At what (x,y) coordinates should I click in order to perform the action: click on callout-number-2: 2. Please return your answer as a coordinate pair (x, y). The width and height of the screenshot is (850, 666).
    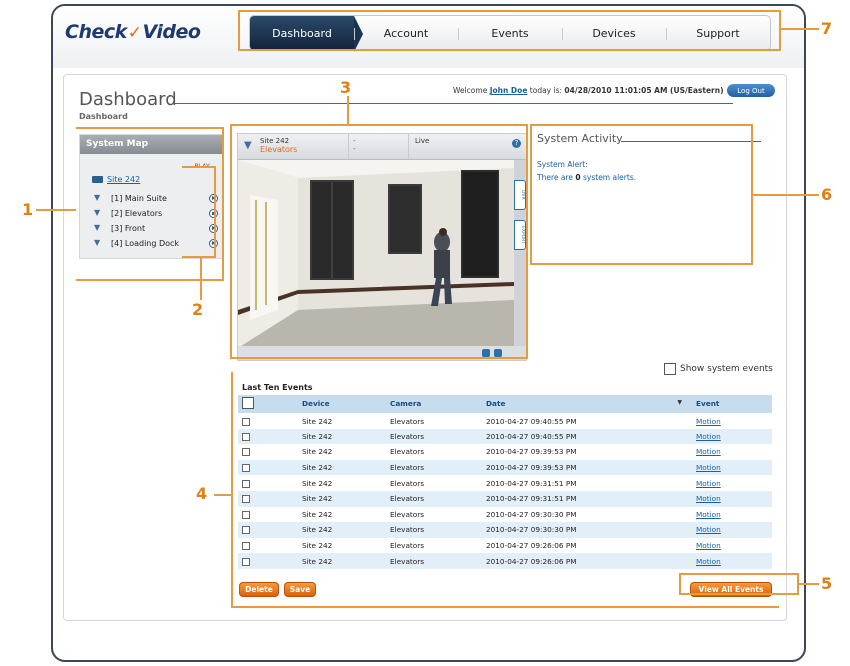
    Looking at the image, I should click on (198, 309).